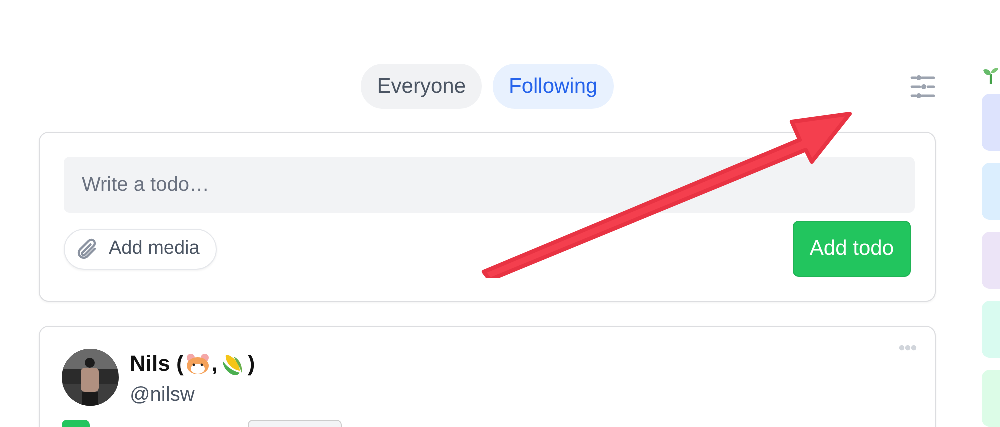  I want to click on filter-icon, so click(923, 87).